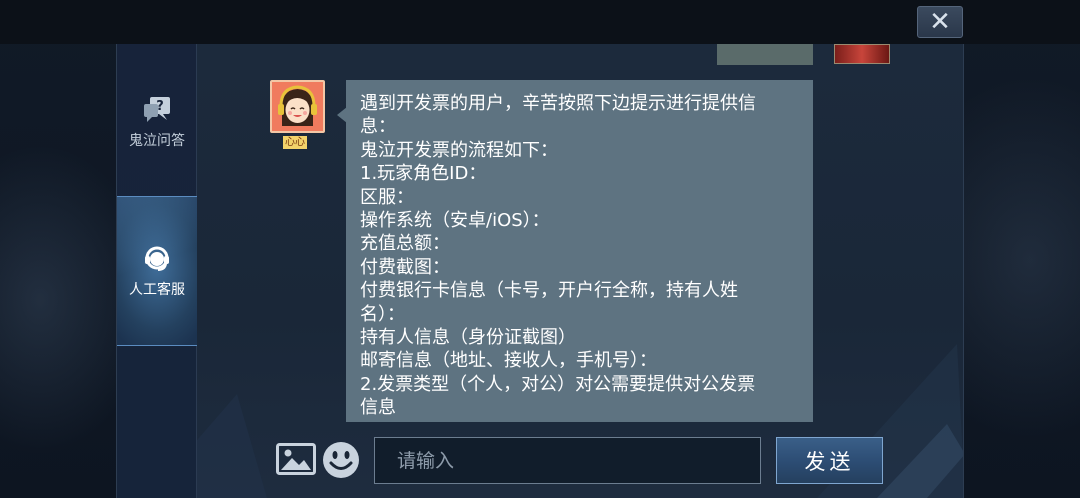  I want to click on message-line: 名）：, so click(382, 314).